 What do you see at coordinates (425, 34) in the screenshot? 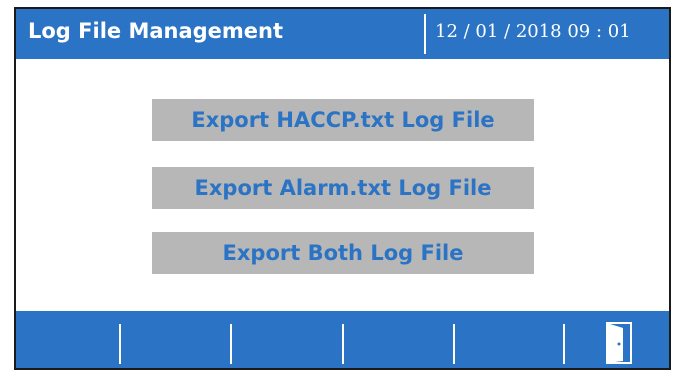
I see `header-divider` at bounding box center [425, 34].